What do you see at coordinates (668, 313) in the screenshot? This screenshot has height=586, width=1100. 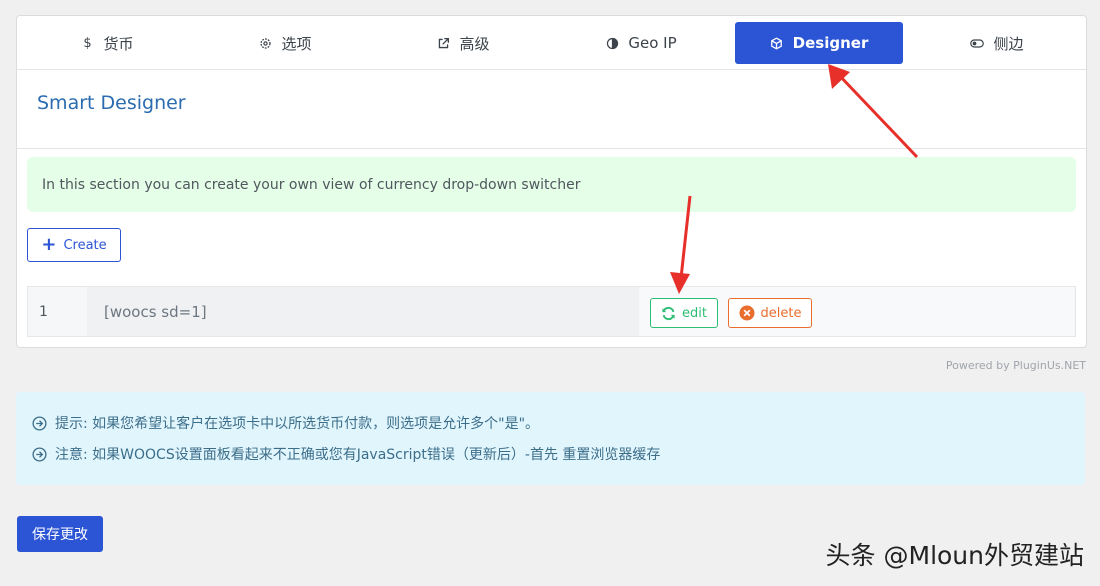 I see `refresh-icon` at bounding box center [668, 313].